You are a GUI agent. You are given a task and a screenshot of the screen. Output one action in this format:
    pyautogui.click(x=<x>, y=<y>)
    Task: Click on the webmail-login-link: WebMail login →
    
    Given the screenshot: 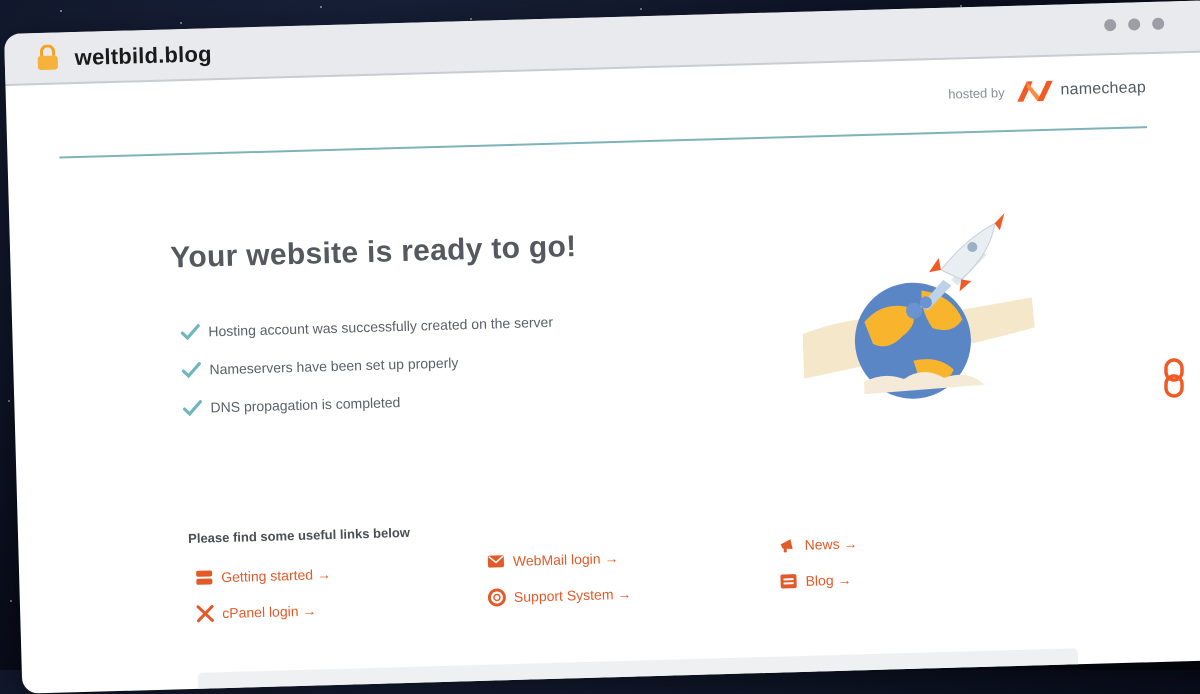 What is the action you would take?
    pyautogui.click(x=553, y=560)
    